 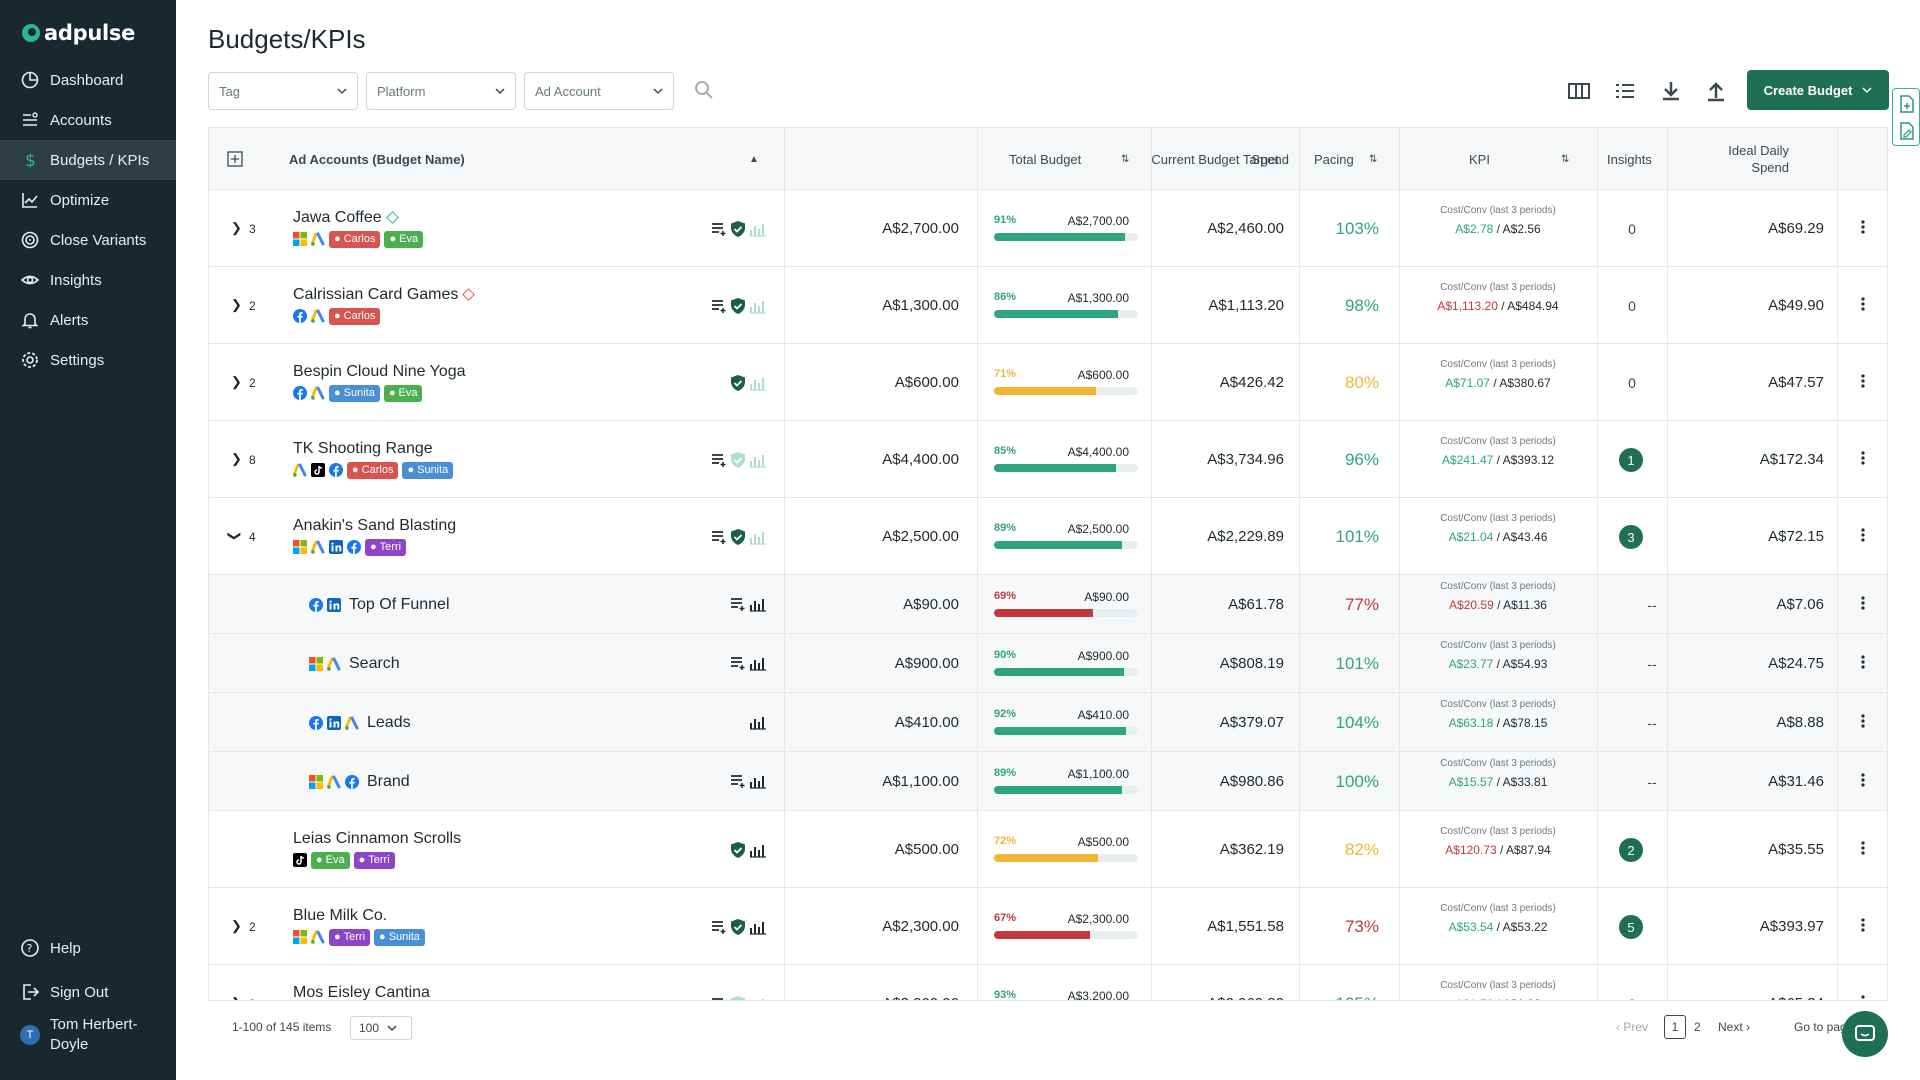 I want to click on ad-account-filter: Ad Account, so click(x=599, y=91).